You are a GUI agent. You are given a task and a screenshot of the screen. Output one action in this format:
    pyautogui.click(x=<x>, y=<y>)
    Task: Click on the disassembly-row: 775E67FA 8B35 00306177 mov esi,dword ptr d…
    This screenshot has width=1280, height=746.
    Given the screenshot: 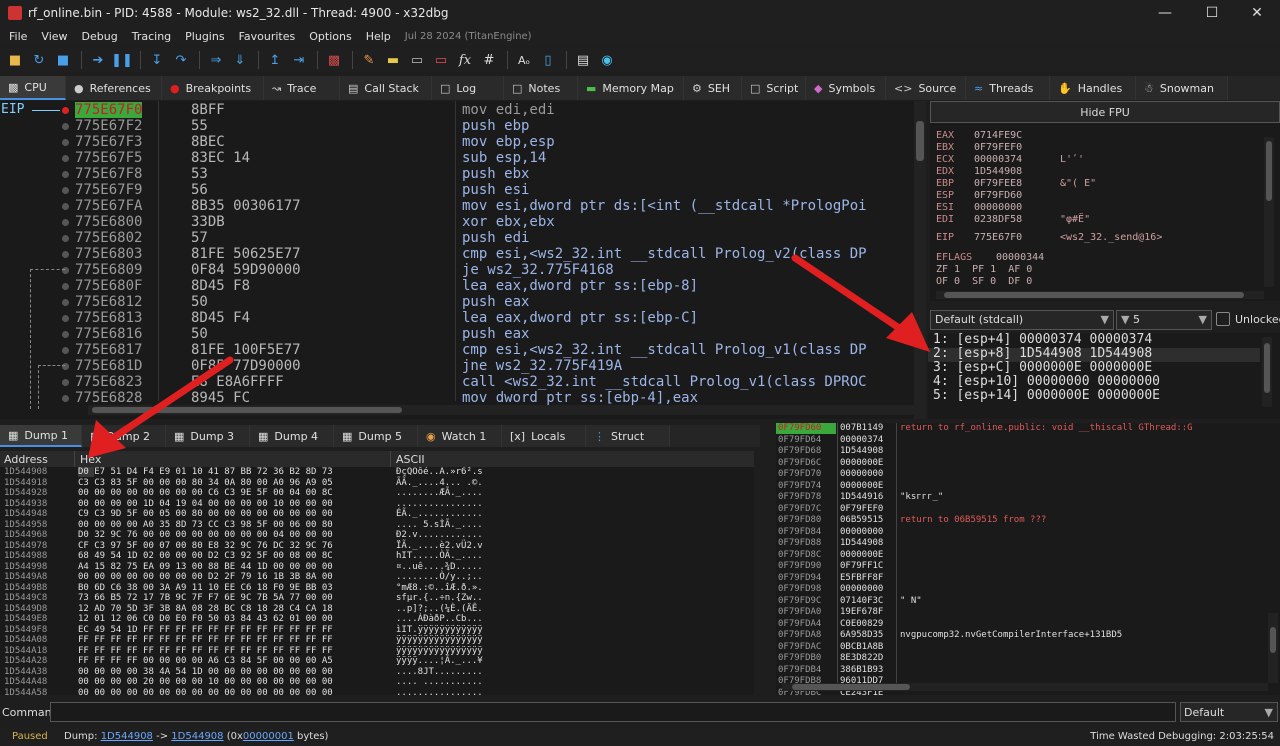 What is the action you would take?
    pyautogui.click(x=456, y=206)
    